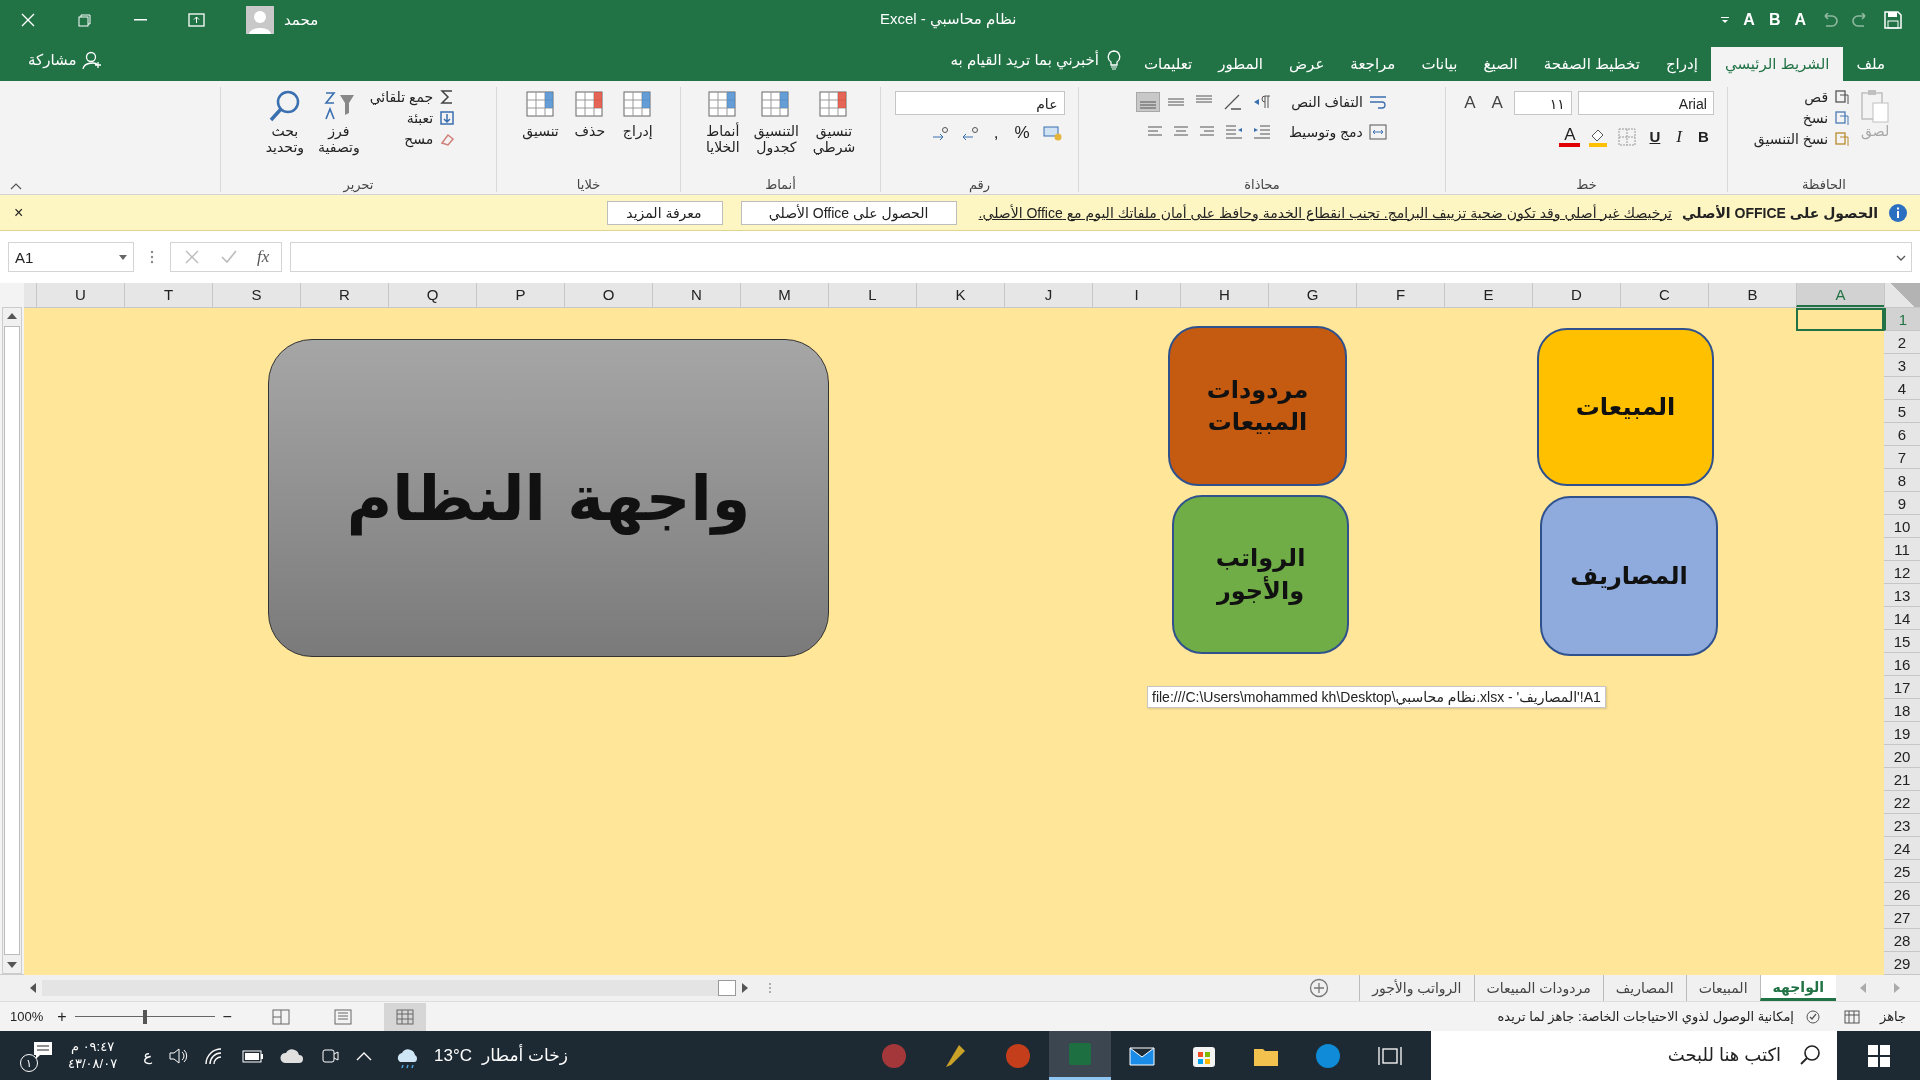  I want to click on editing-button: مسح, so click(412, 138).